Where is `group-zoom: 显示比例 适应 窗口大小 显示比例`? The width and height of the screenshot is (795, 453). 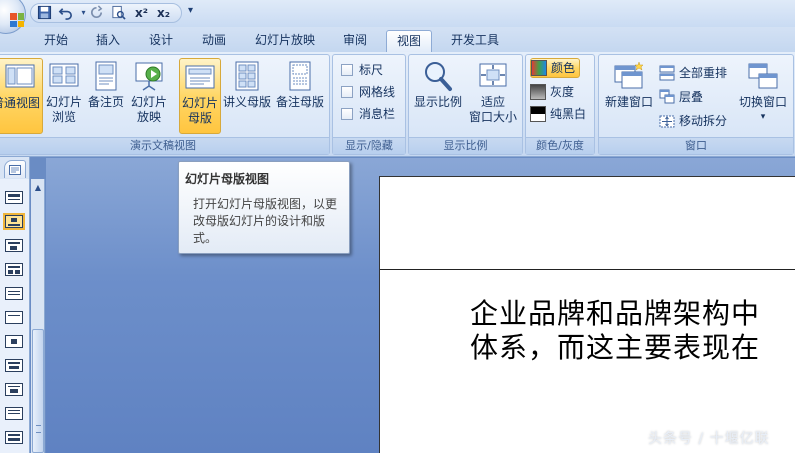
group-zoom: 显示比例 适应 窗口大小 显示比例 is located at coordinates (465, 104).